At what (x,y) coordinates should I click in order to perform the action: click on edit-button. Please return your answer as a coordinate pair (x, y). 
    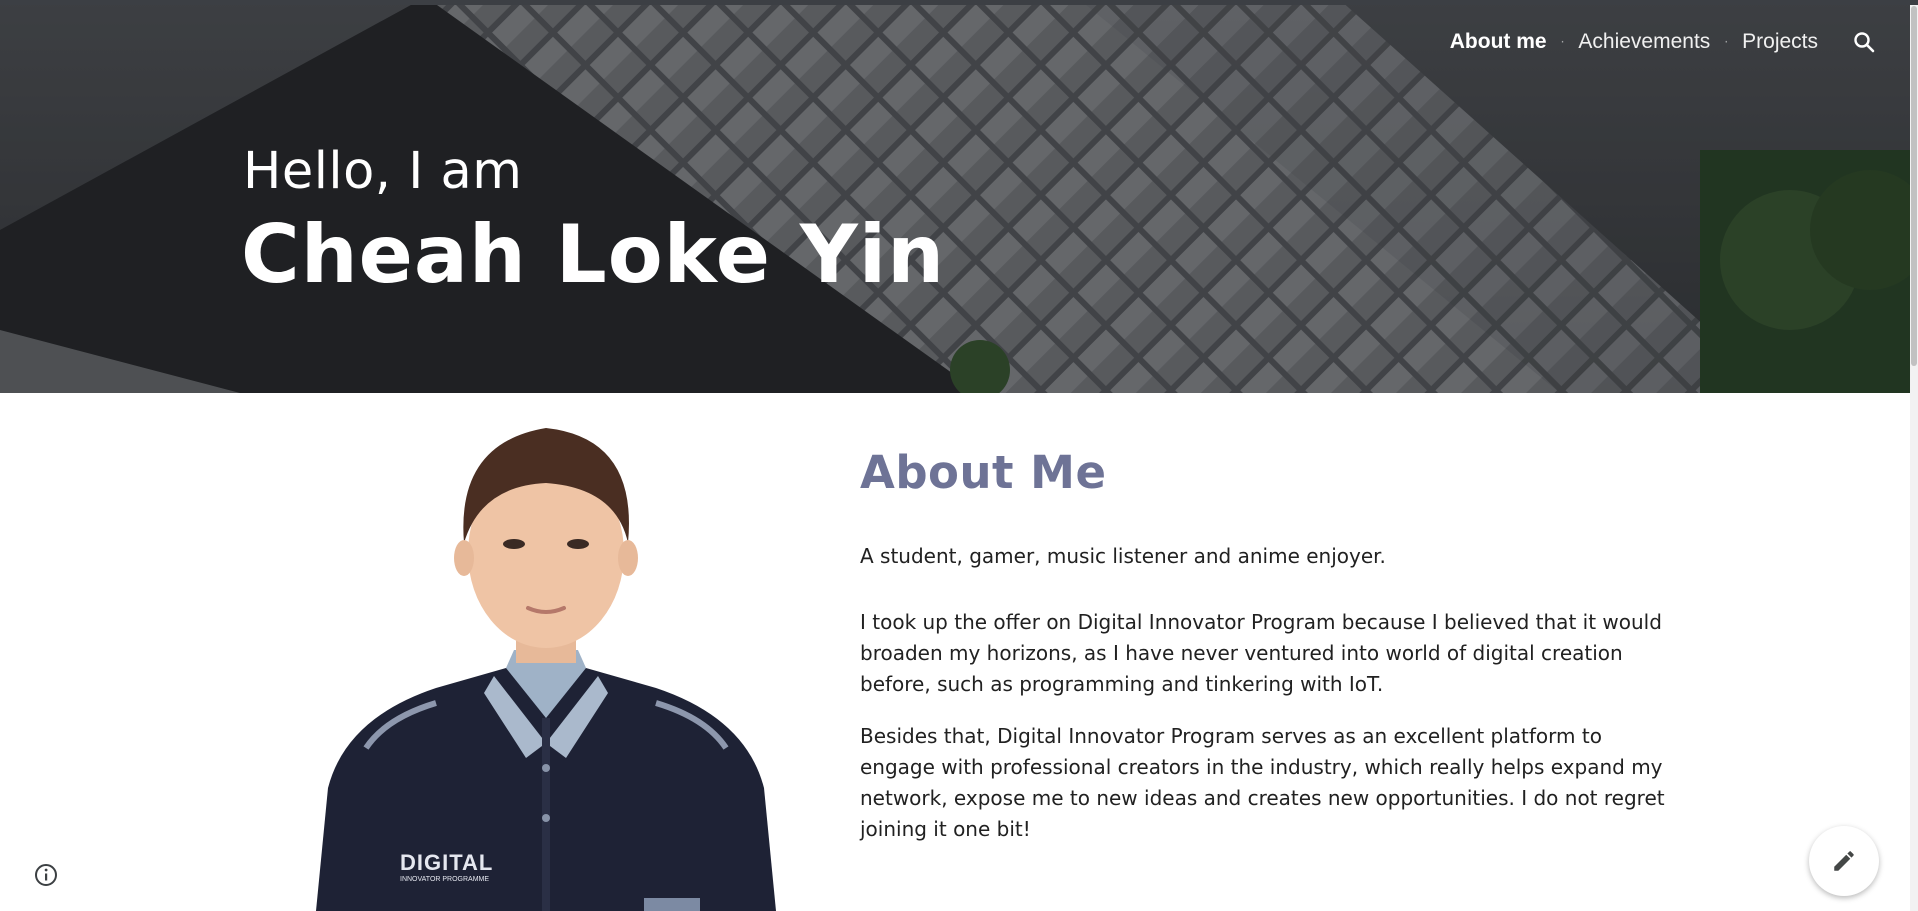
    Looking at the image, I should click on (1844, 861).